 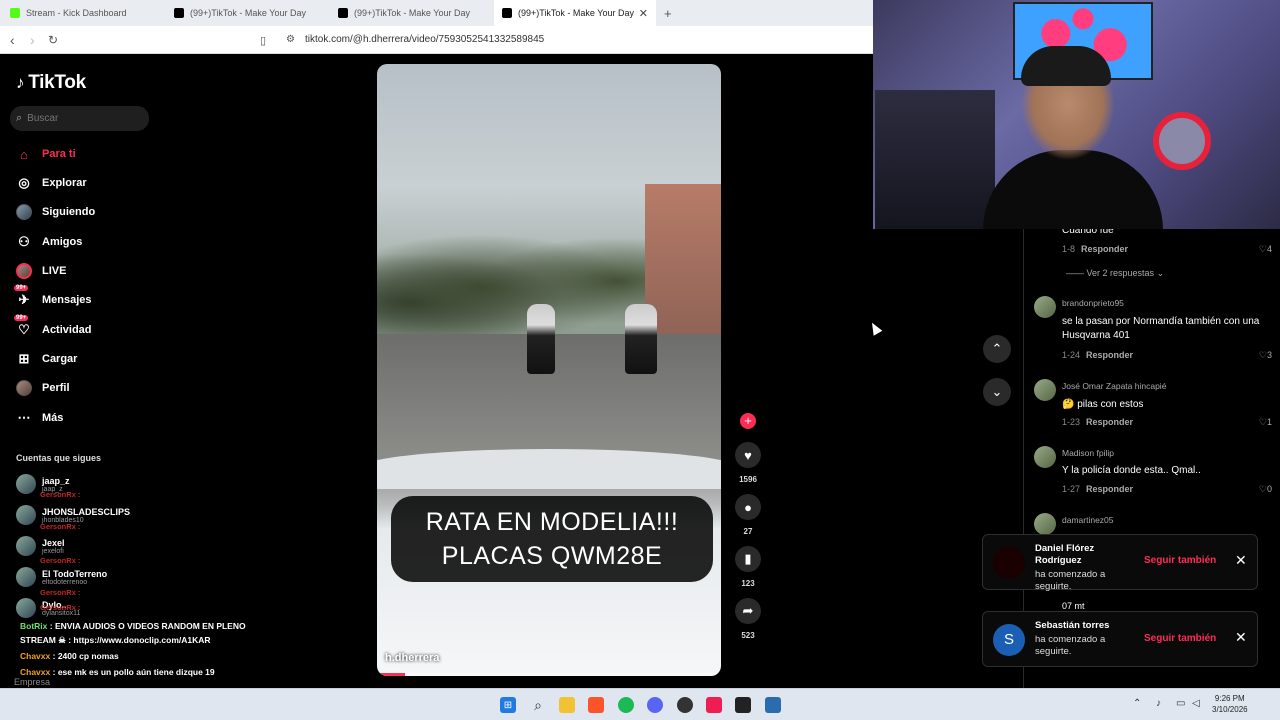 I want to click on nav-label: Amigos, so click(x=62, y=242).